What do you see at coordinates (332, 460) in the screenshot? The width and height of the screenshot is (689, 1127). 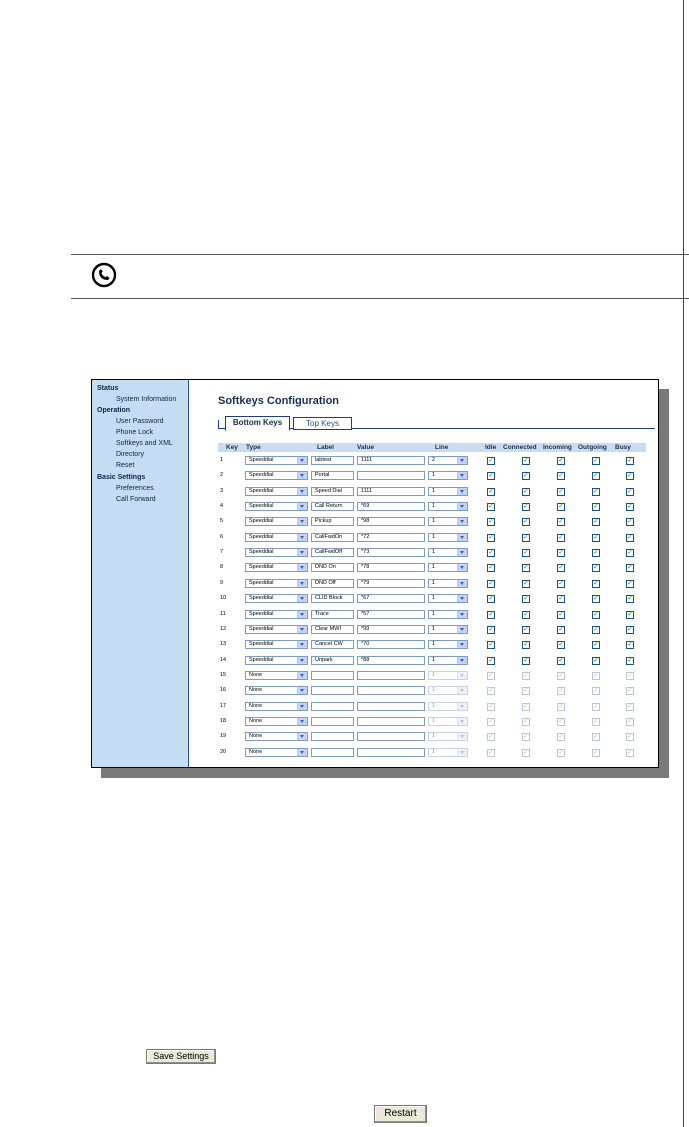 I see `label-input: labtest` at bounding box center [332, 460].